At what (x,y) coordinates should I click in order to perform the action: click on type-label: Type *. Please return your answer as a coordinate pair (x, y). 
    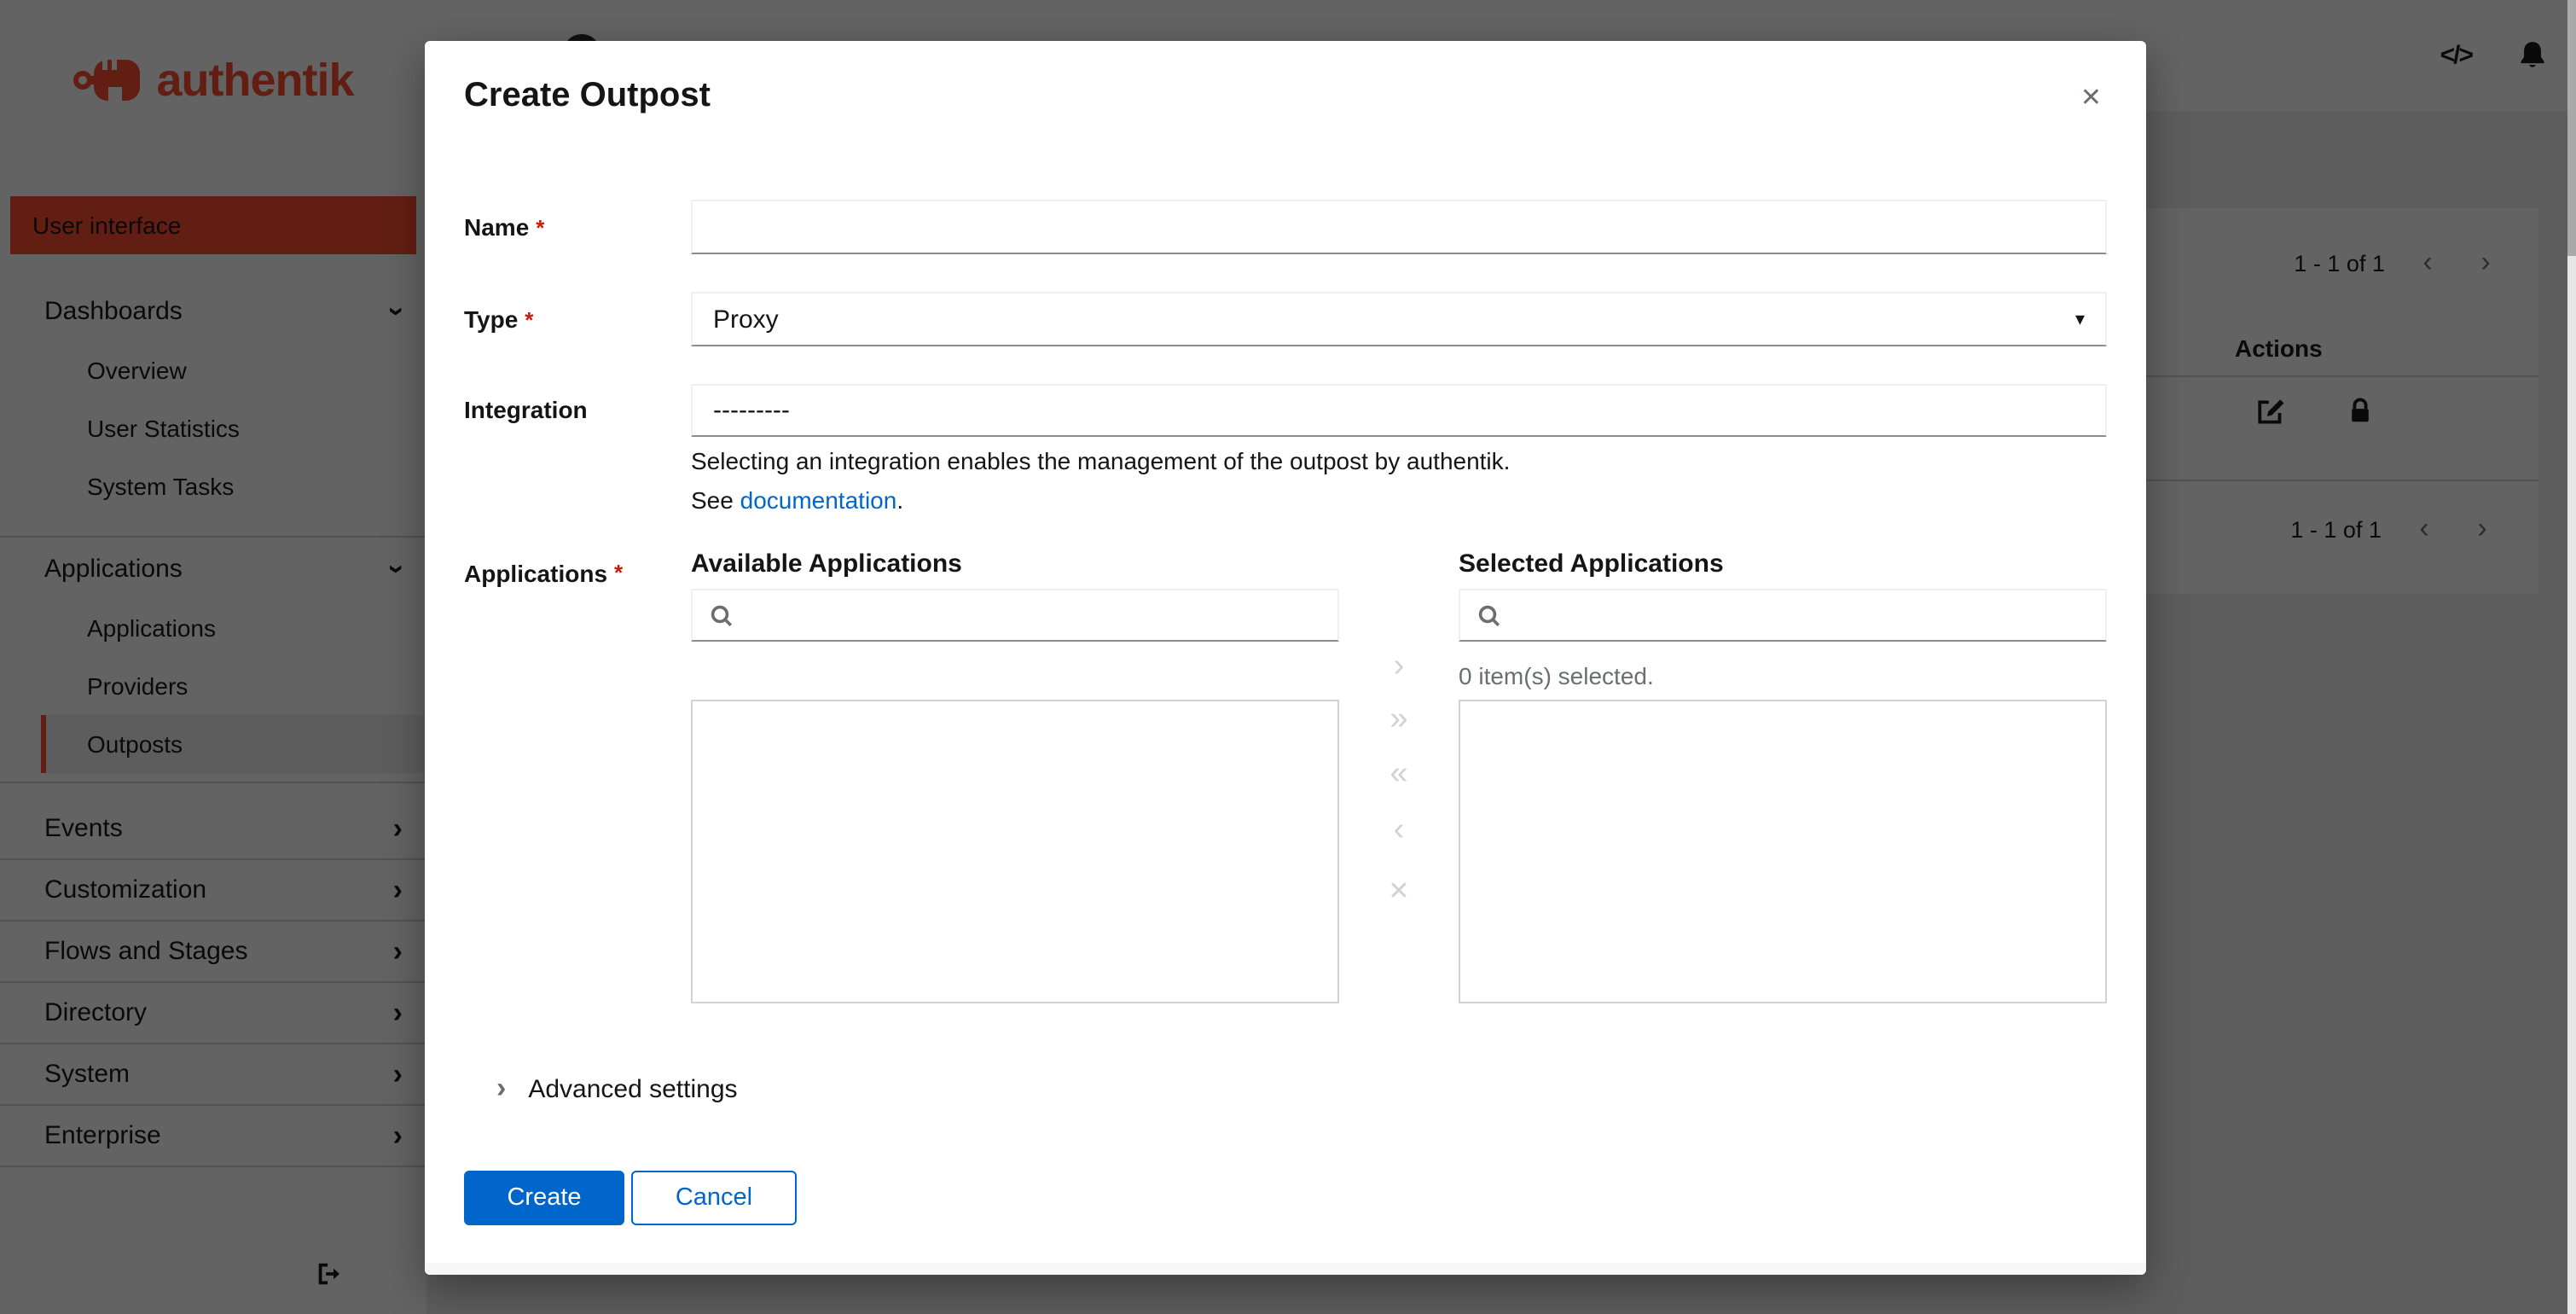
    Looking at the image, I should click on (577, 319).